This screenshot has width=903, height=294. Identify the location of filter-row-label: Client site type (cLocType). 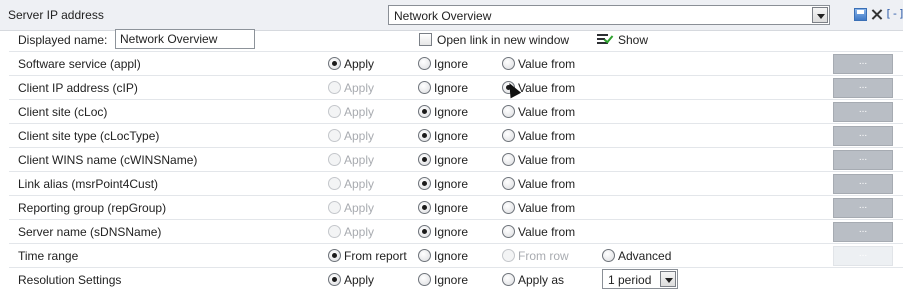
(89, 136).